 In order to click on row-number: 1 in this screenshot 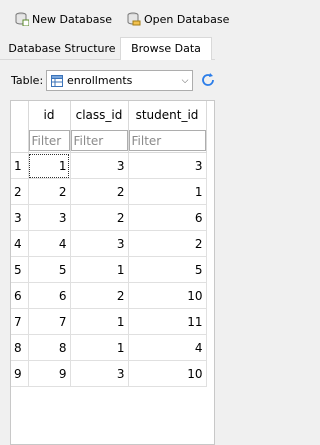, I will do `click(20, 165)`.